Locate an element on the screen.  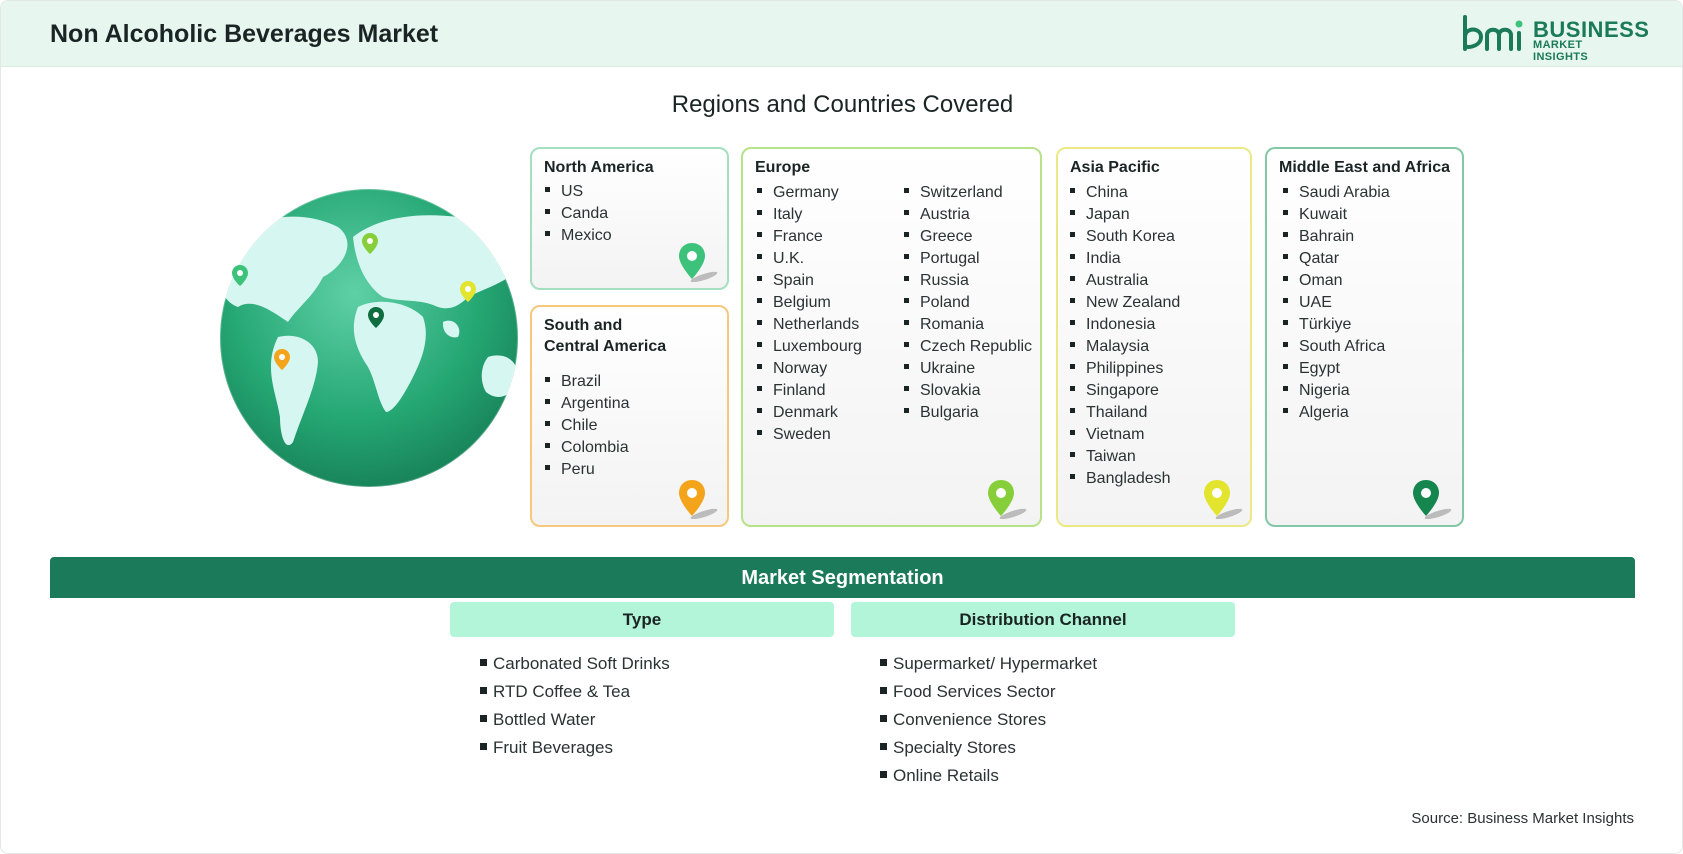
country-item: Colombia is located at coordinates (587, 448).